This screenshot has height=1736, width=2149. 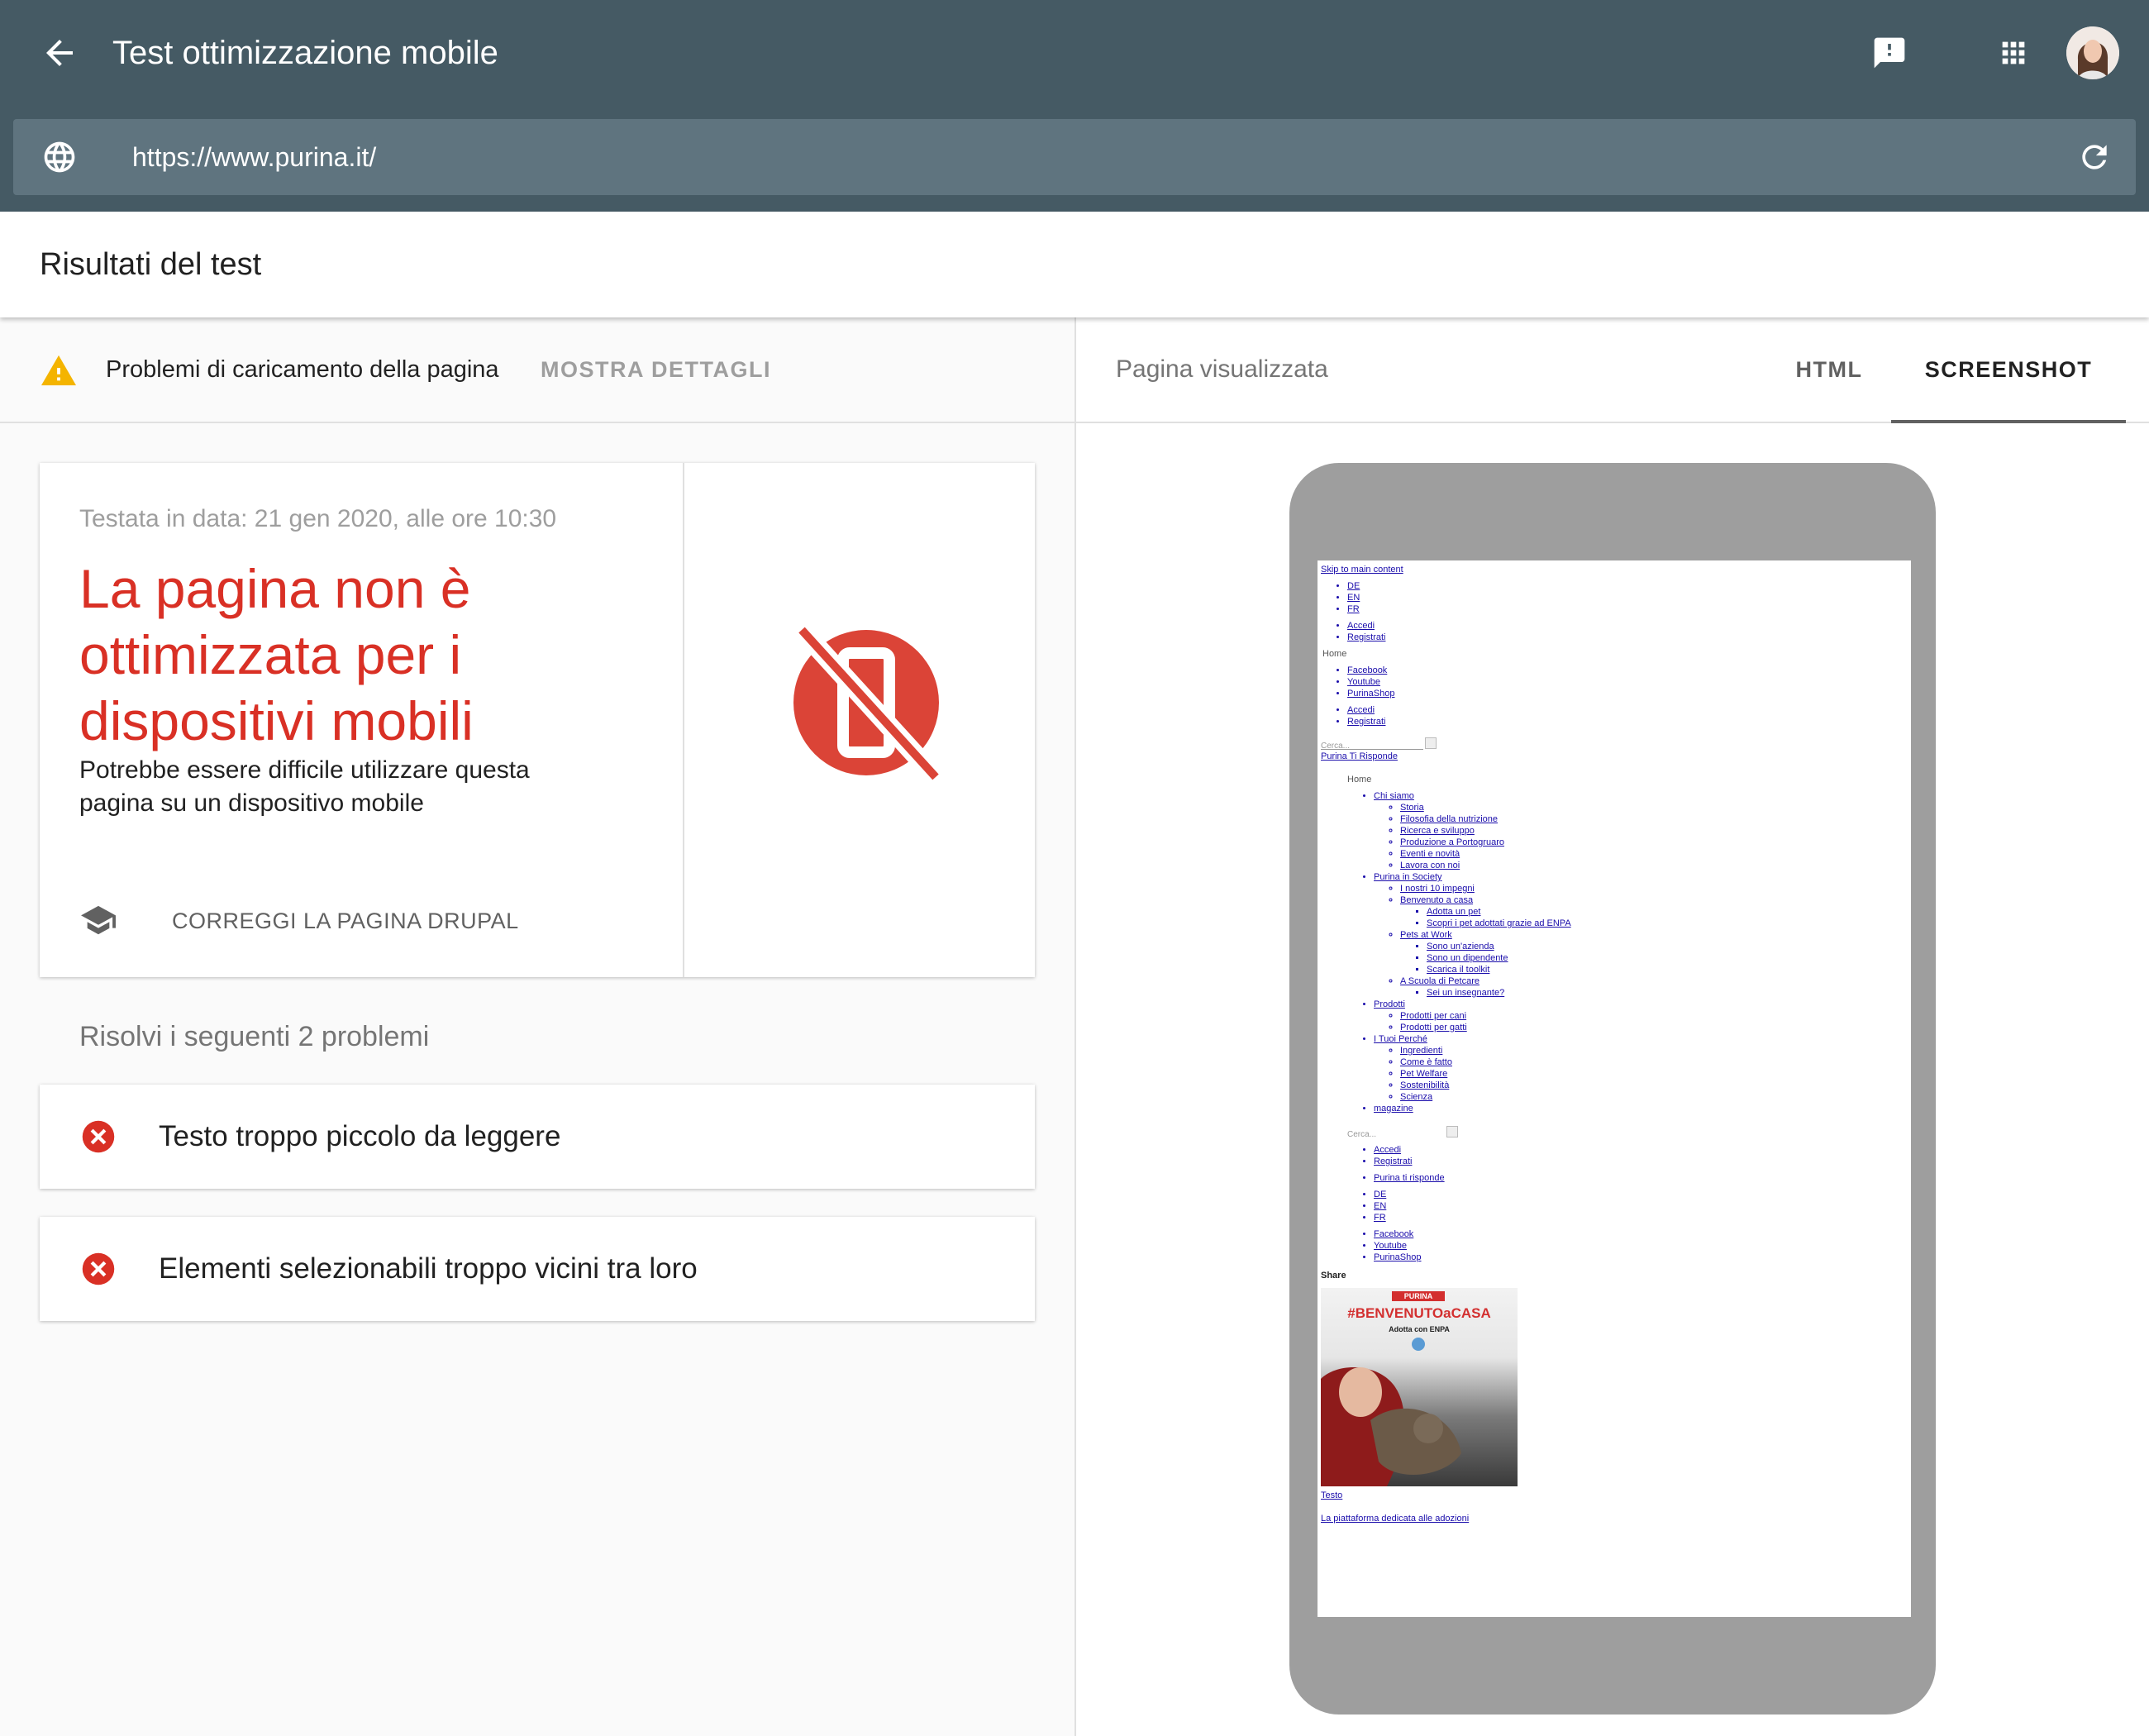 I want to click on list-item: Sei un insegnante?, so click(x=1466, y=993).